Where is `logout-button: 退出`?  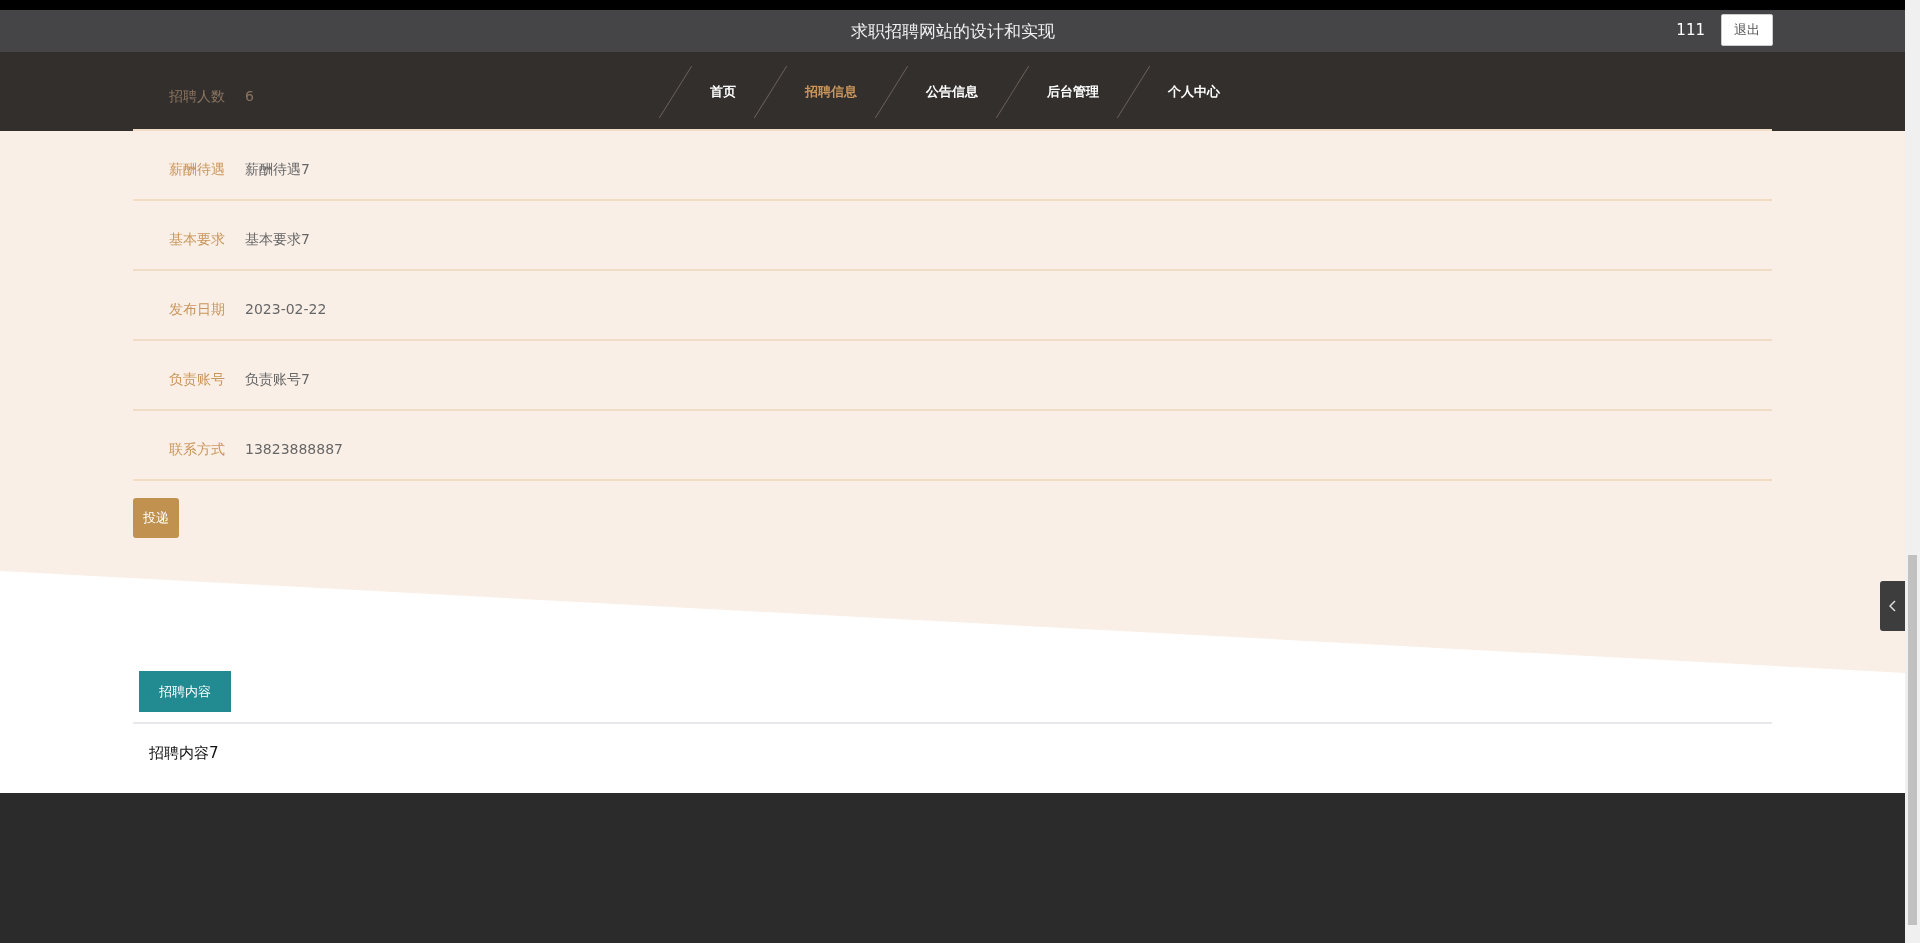
logout-button: 退出 is located at coordinates (1747, 30).